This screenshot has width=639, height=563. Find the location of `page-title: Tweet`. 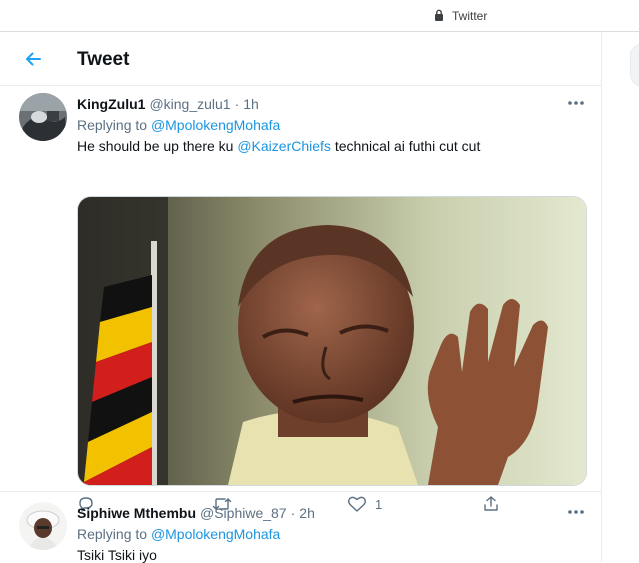

page-title: Tweet is located at coordinates (103, 59).